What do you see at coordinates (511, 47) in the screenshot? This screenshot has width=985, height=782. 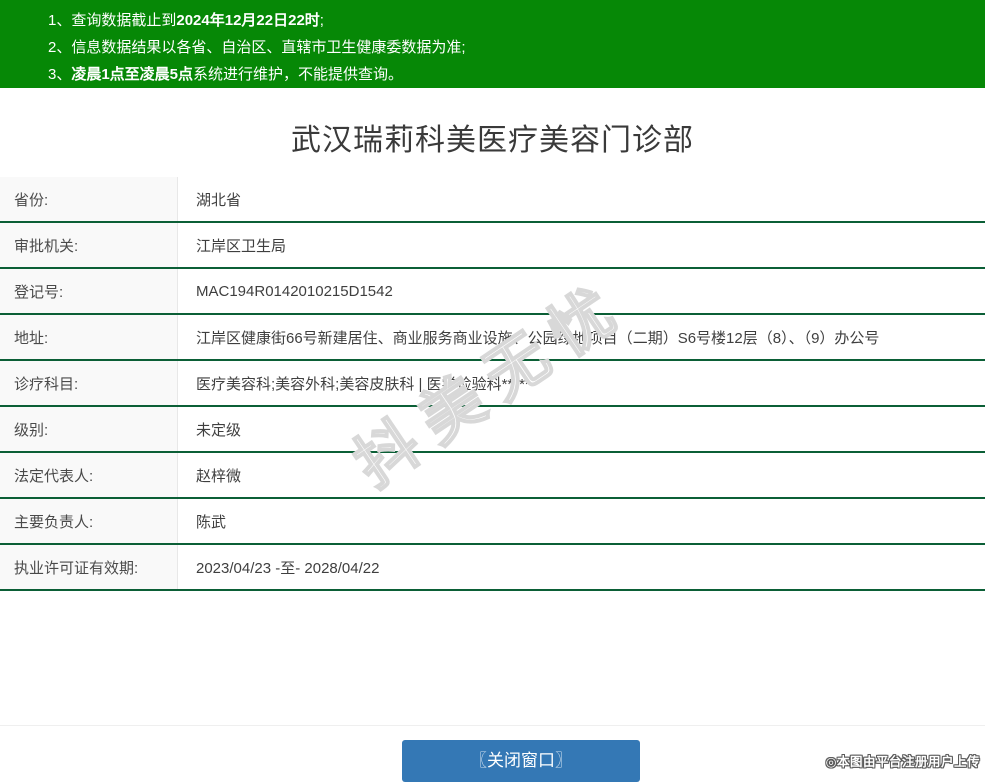 I see `notice-line-2: 2、信息数据结果以各省、自治区、直辖市卫生健康委数据为准;` at bounding box center [511, 47].